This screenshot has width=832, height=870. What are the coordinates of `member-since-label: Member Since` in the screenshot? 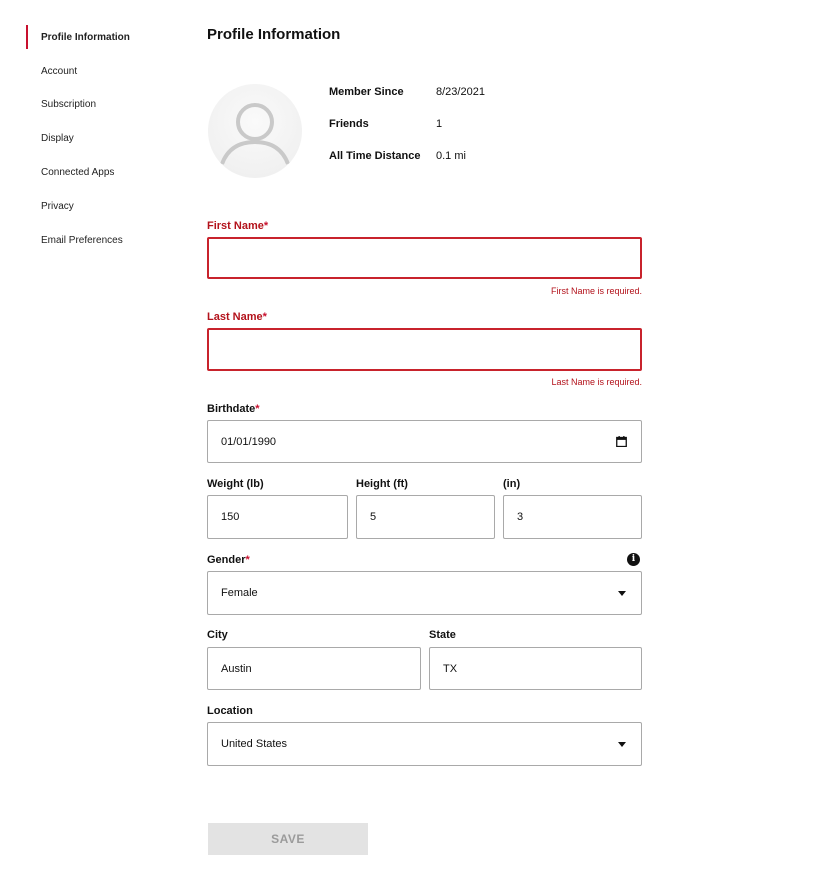 It's located at (366, 92).